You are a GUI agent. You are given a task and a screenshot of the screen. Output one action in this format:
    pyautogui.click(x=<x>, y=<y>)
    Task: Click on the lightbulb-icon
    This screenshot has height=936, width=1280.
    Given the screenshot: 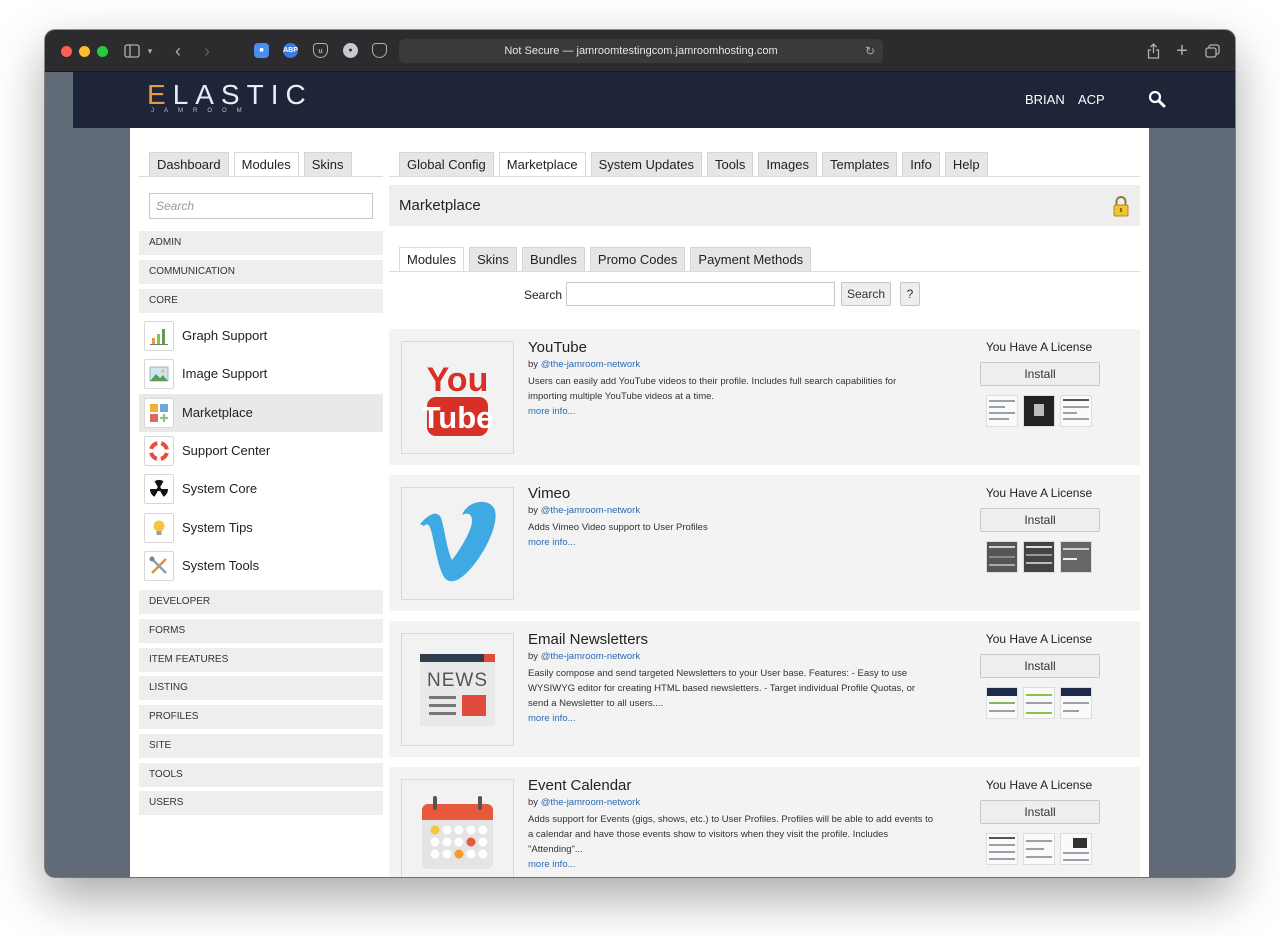 What is the action you would take?
    pyautogui.click(x=159, y=528)
    